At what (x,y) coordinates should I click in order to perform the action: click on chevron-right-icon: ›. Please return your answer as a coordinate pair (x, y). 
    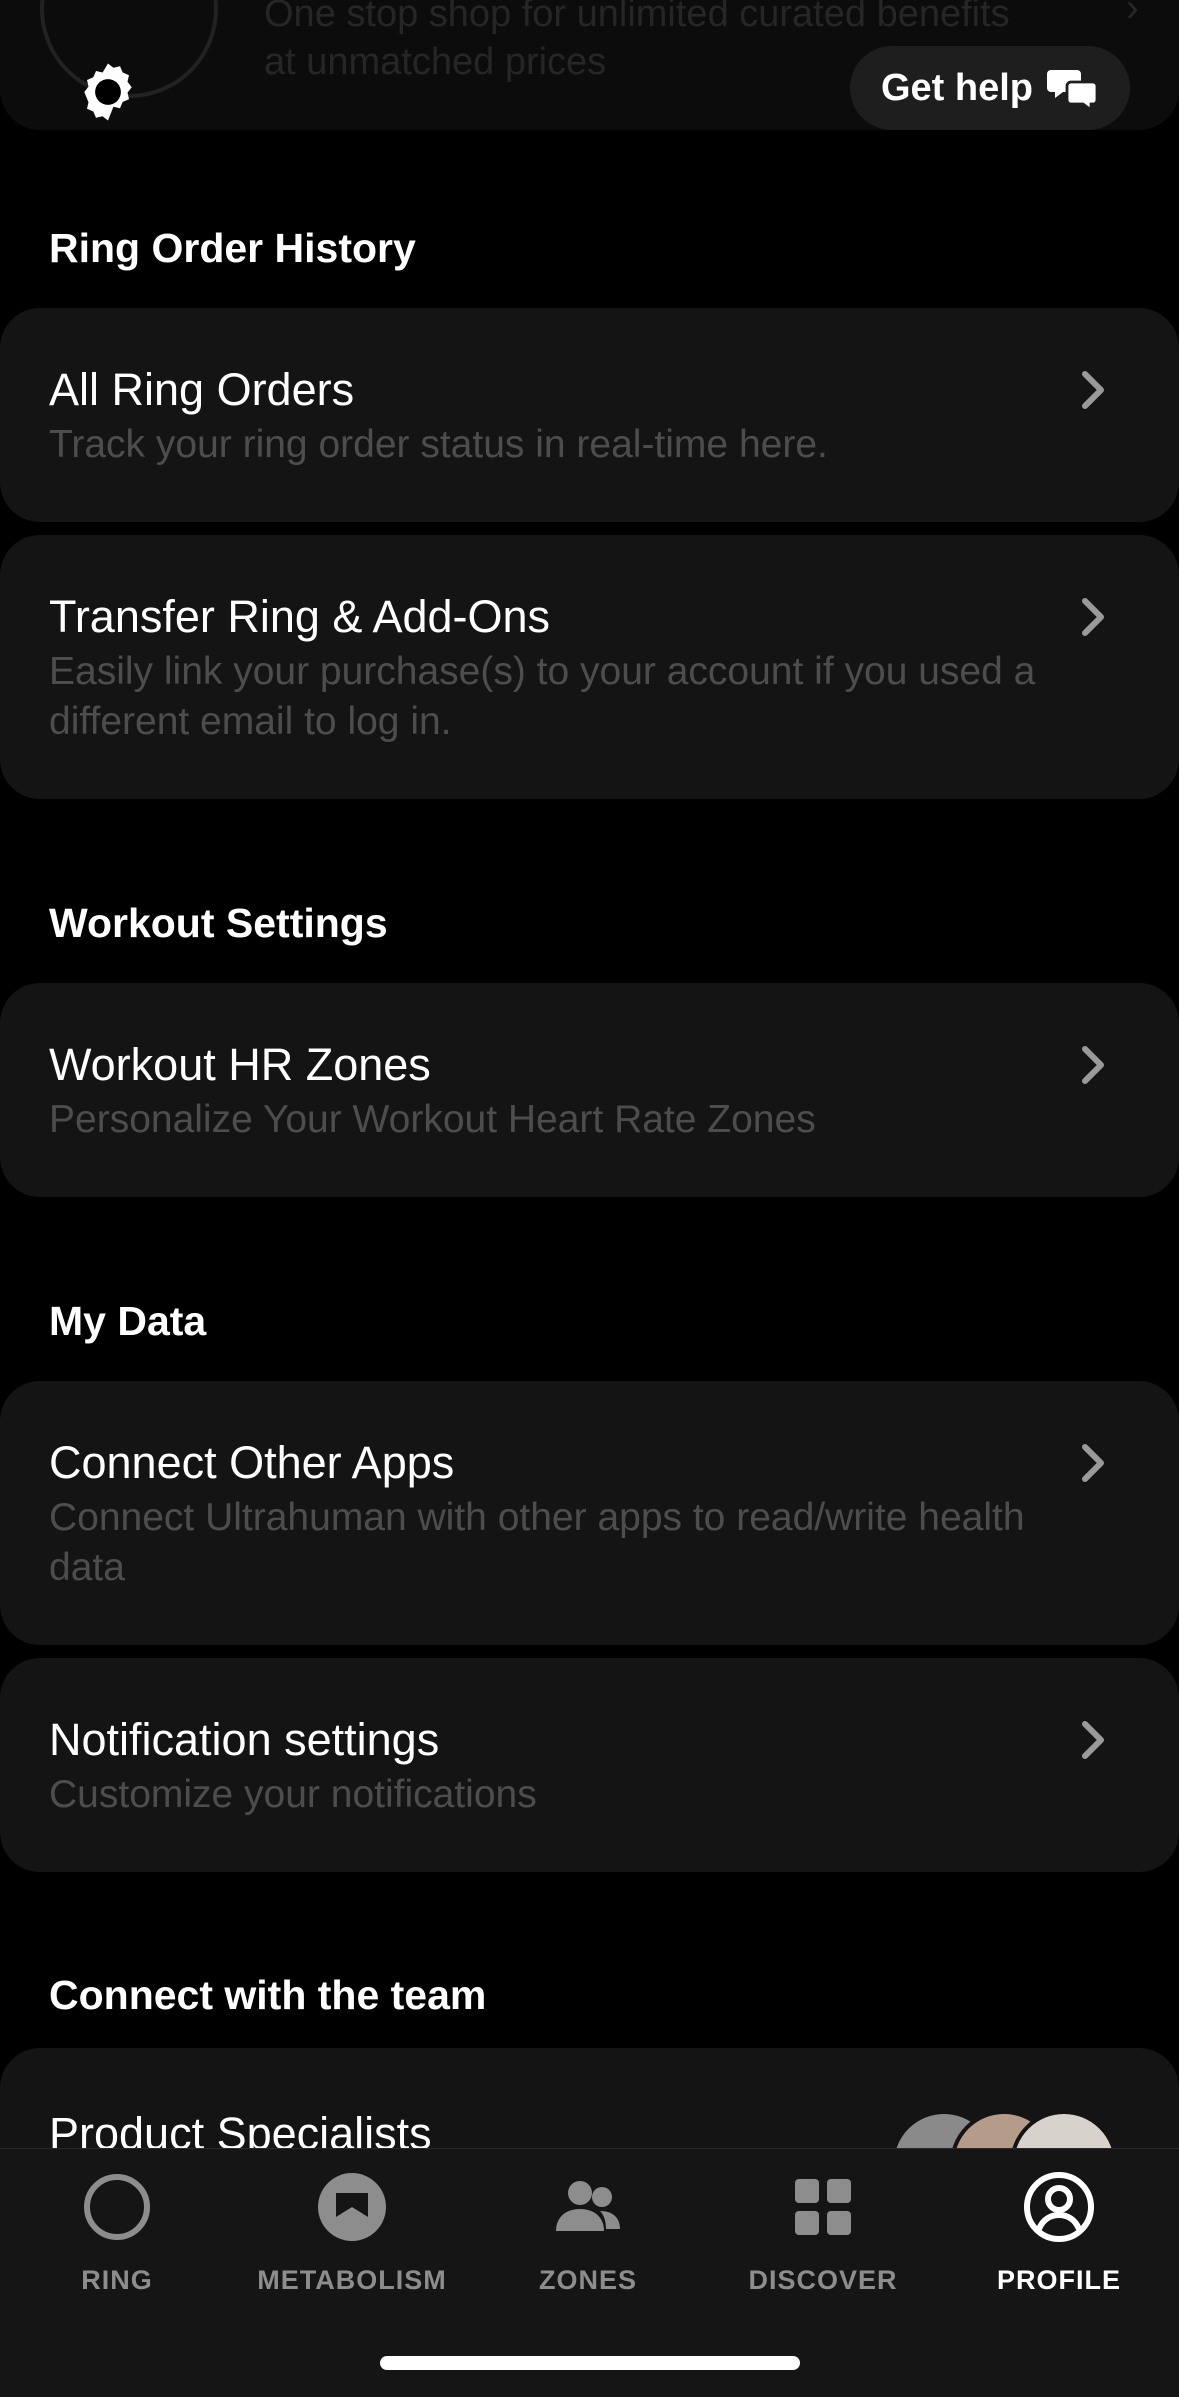
    Looking at the image, I should click on (1132, 15).